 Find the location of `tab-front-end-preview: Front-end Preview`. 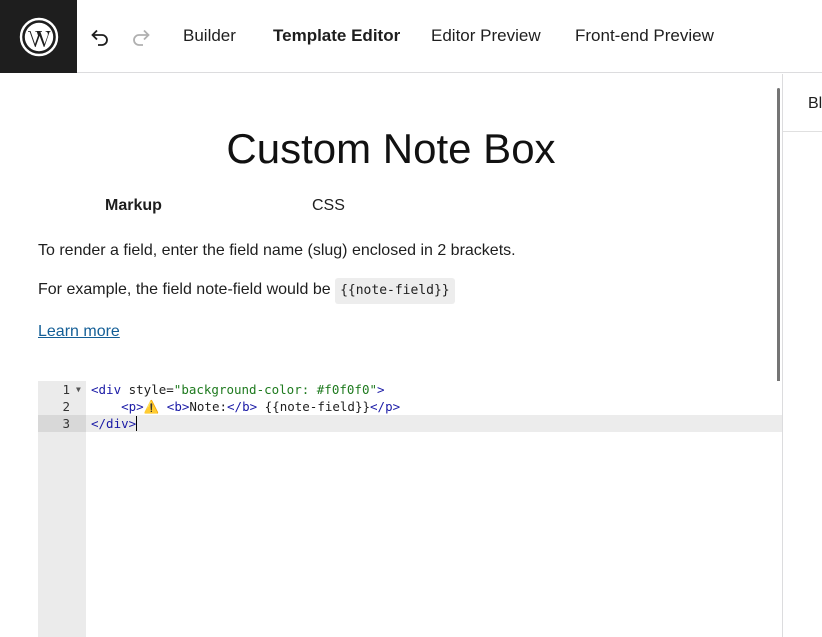

tab-front-end-preview: Front-end Preview is located at coordinates (644, 36).